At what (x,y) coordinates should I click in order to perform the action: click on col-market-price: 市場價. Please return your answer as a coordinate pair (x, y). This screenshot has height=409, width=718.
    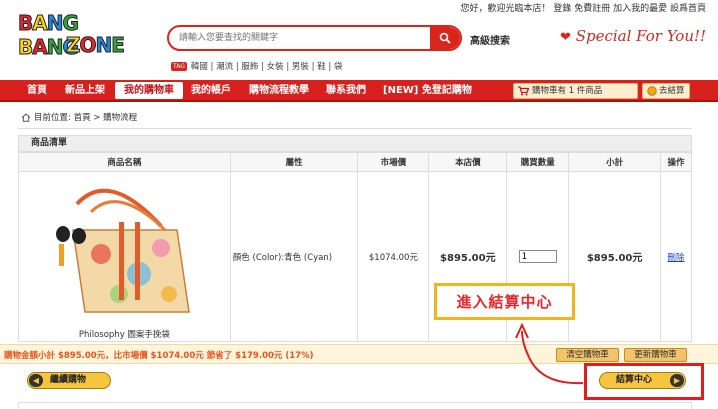
    Looking at the image, I should click on (393, 162).